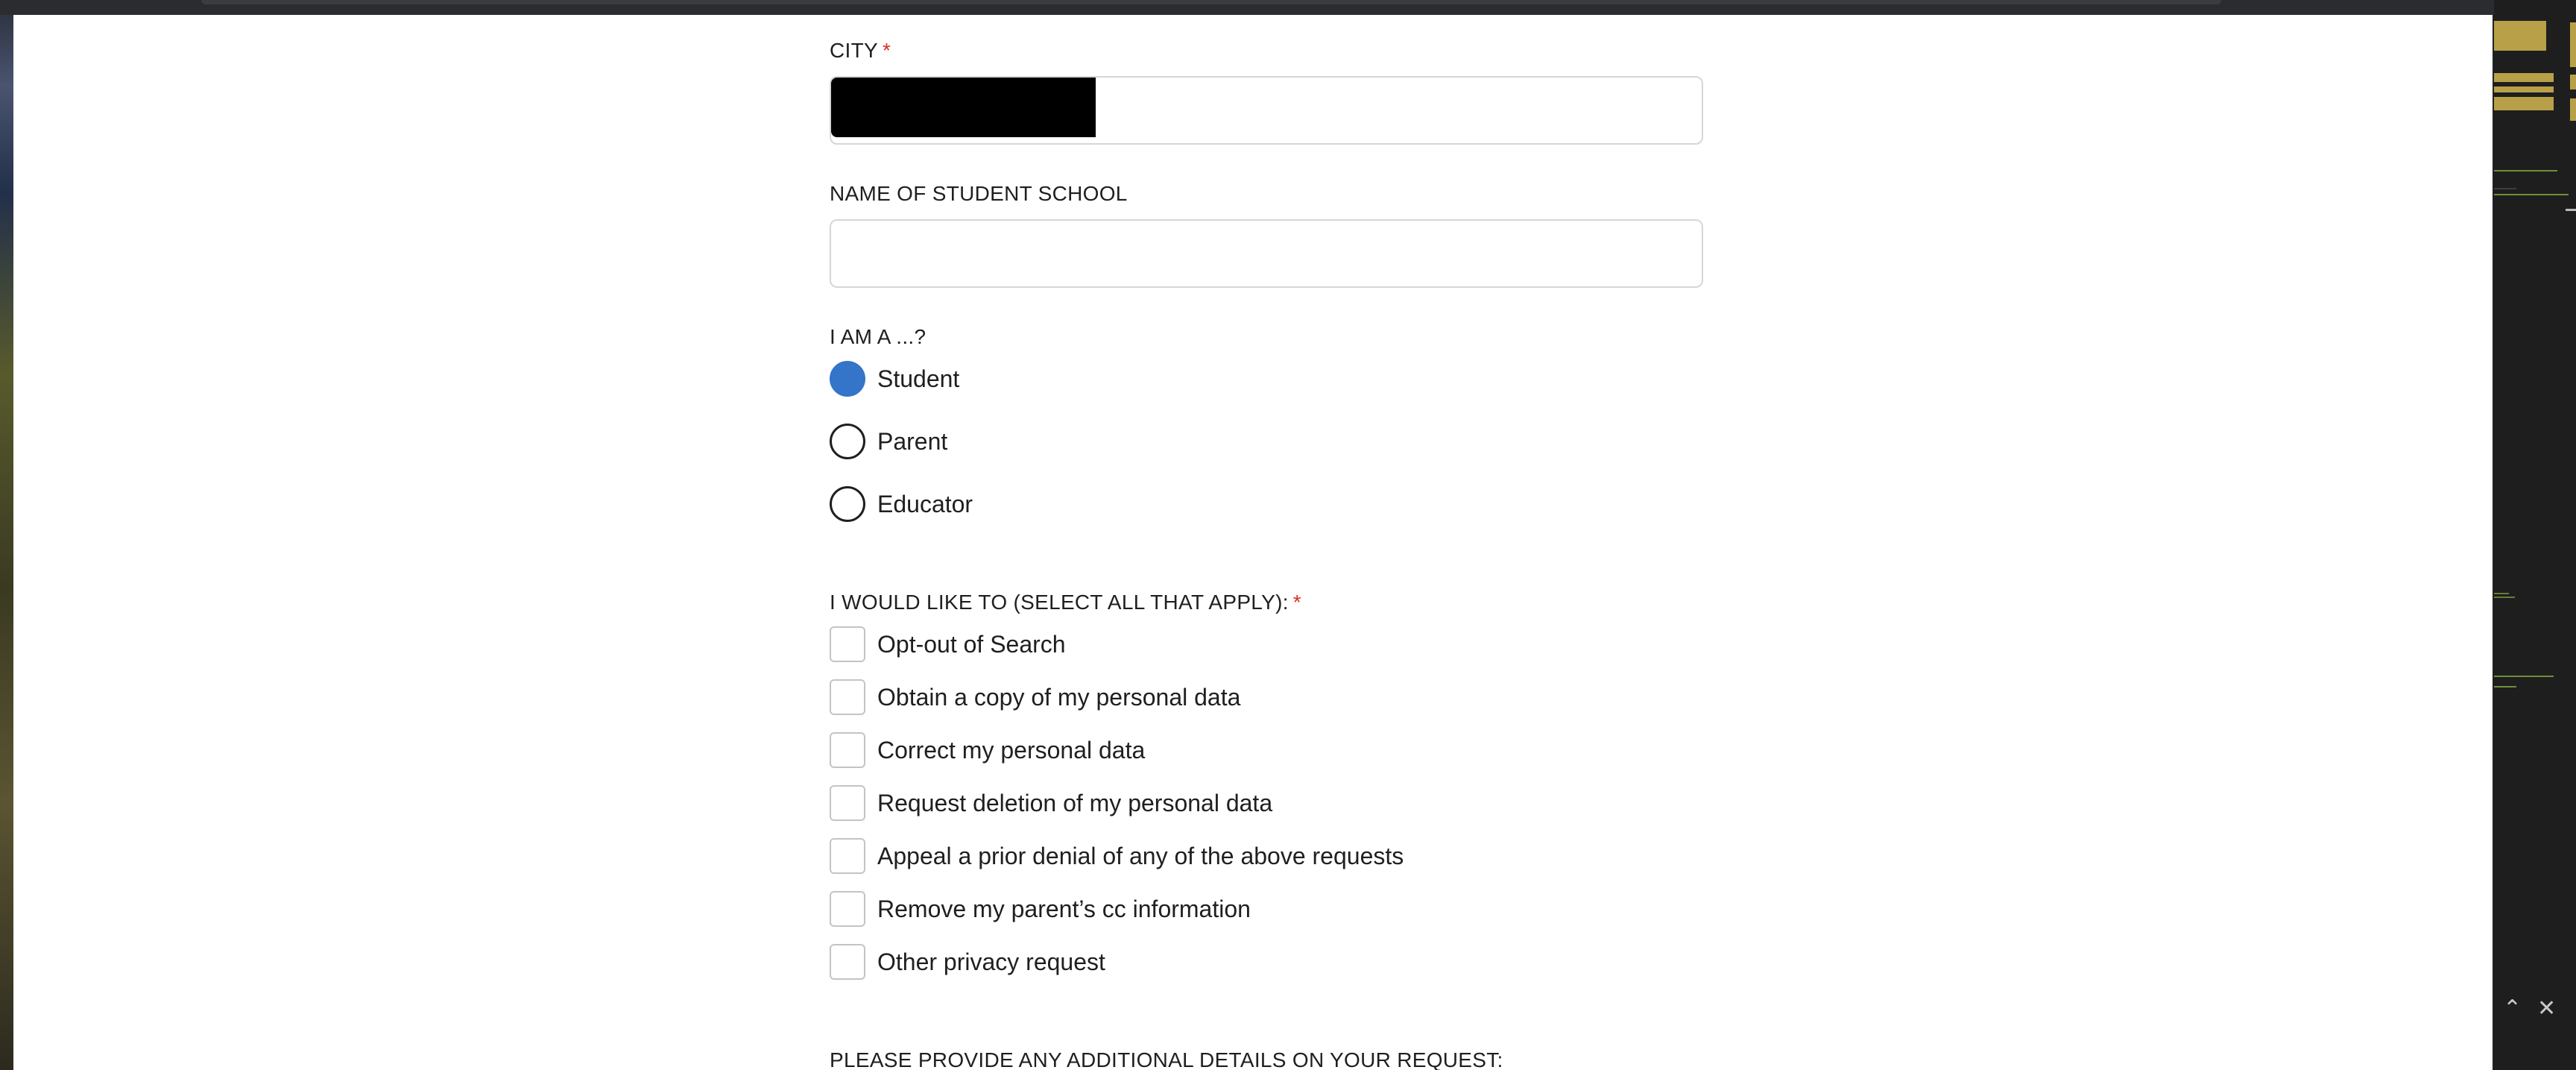 The image size is (2576, 1070). Describe the element at coordinates (1247, 8) in the screenshot. I see `browser-top-bar` at that location.